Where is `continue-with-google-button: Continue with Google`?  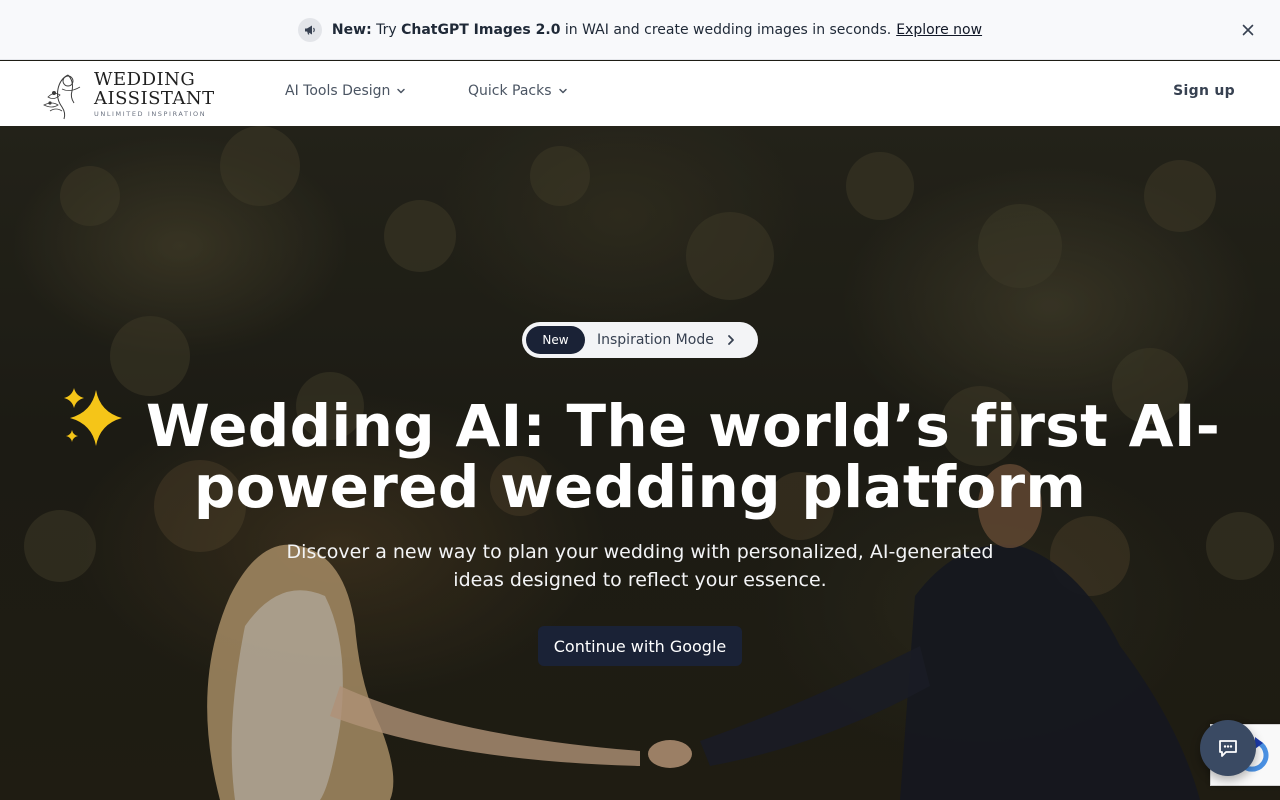 continue-with-google-button: Continue with Google is located at coordinates (640, 646).